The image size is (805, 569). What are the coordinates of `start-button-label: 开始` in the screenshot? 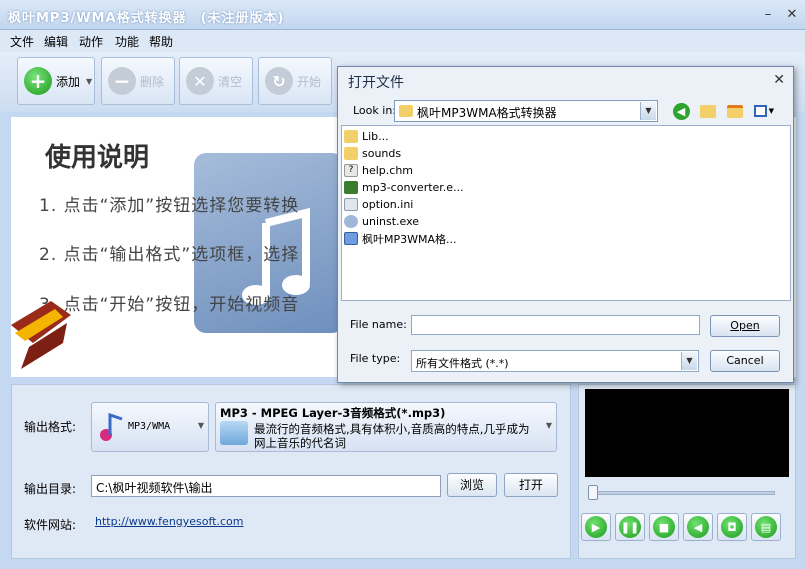 It's located at (309, 81).